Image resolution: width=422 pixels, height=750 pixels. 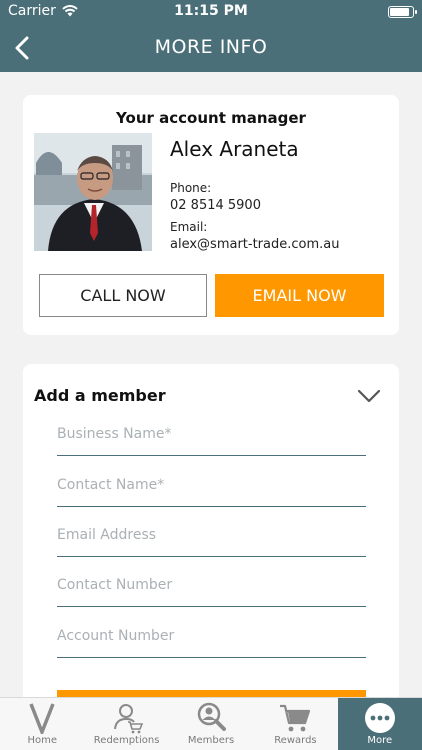 I want to click on contact-number-field, so click(x=211, y=589).